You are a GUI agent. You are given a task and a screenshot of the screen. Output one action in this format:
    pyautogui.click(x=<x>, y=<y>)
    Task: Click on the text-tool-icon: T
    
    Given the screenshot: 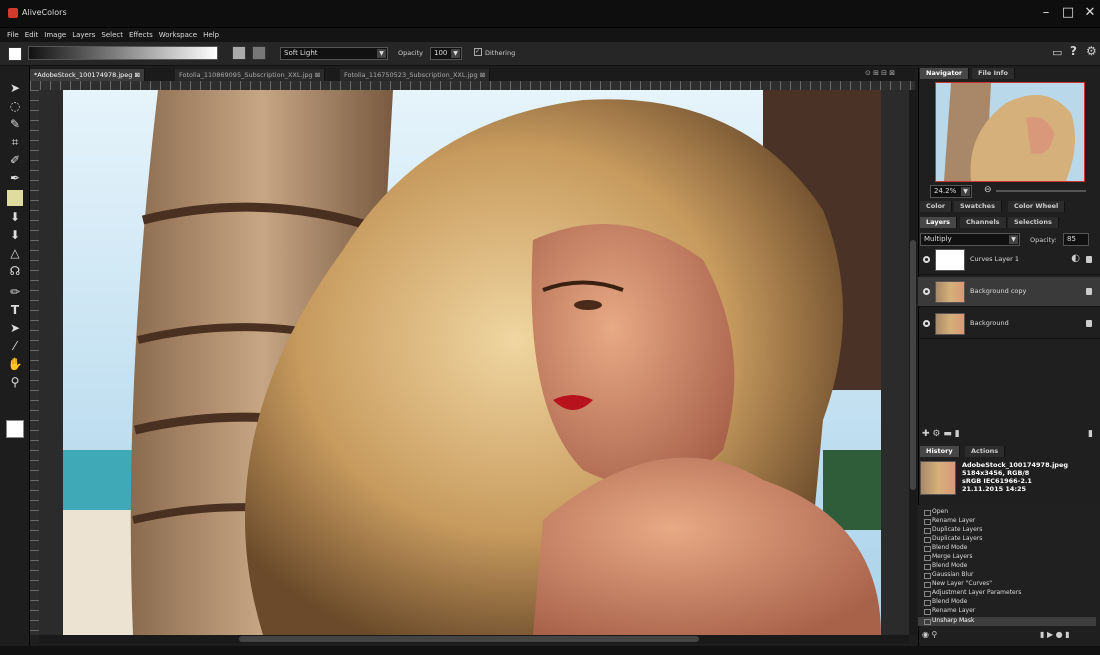 What is the action you would take?
    pyautogui.click(x=15, y=310)
    